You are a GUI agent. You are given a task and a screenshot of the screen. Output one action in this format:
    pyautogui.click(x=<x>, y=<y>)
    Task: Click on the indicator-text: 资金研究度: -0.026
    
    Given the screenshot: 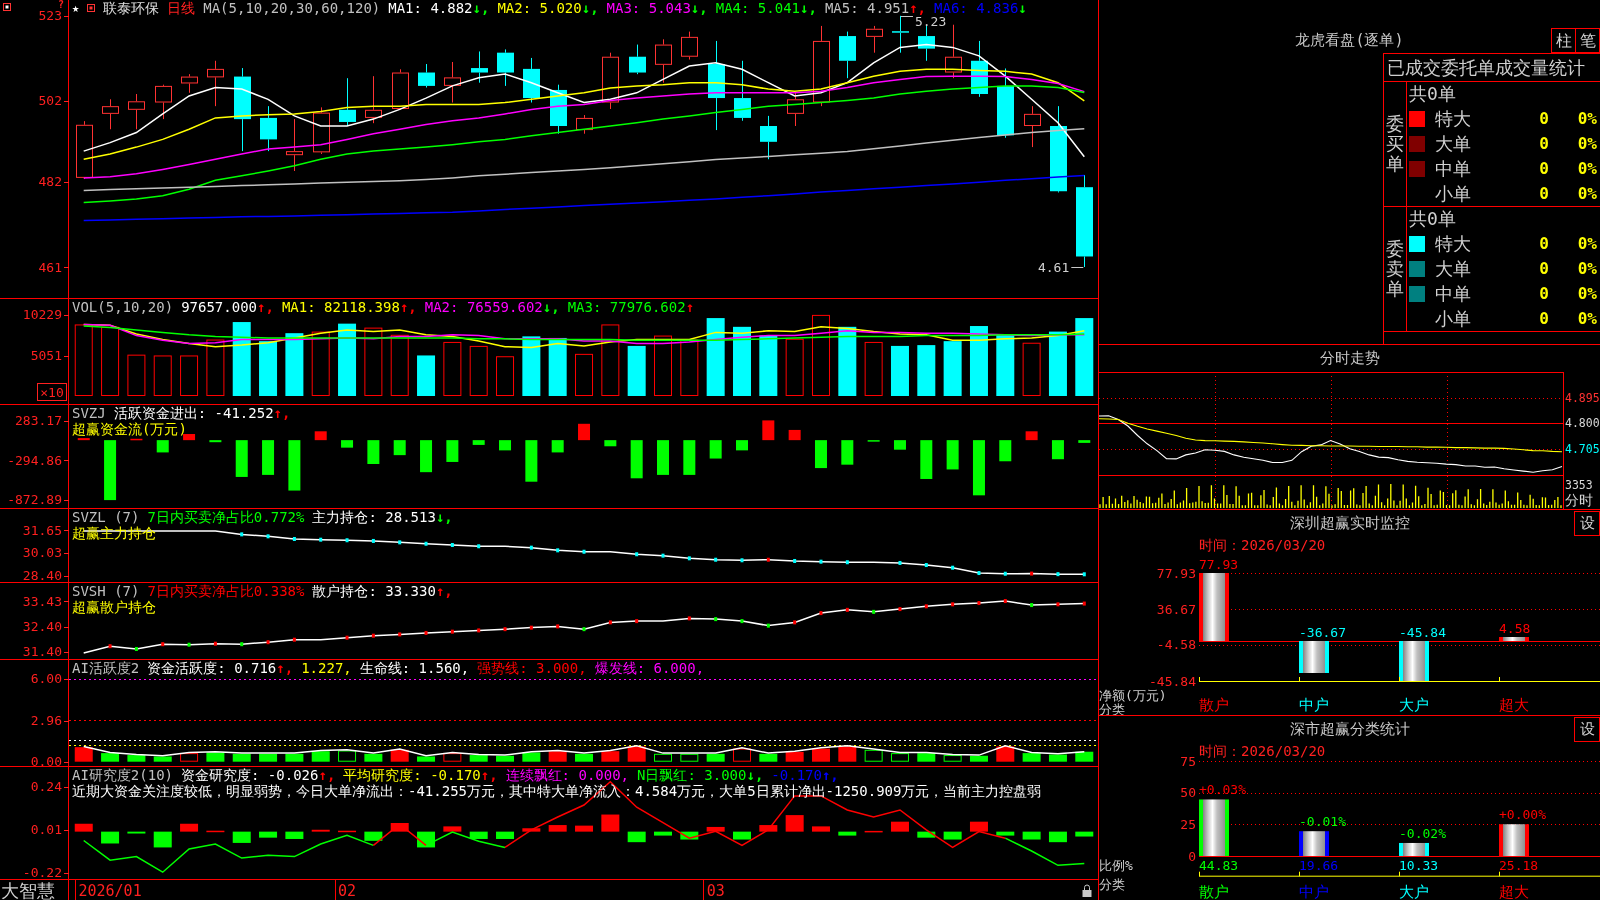 What is the action you would take?
    pyautogui.click(x=250, y=775)
    